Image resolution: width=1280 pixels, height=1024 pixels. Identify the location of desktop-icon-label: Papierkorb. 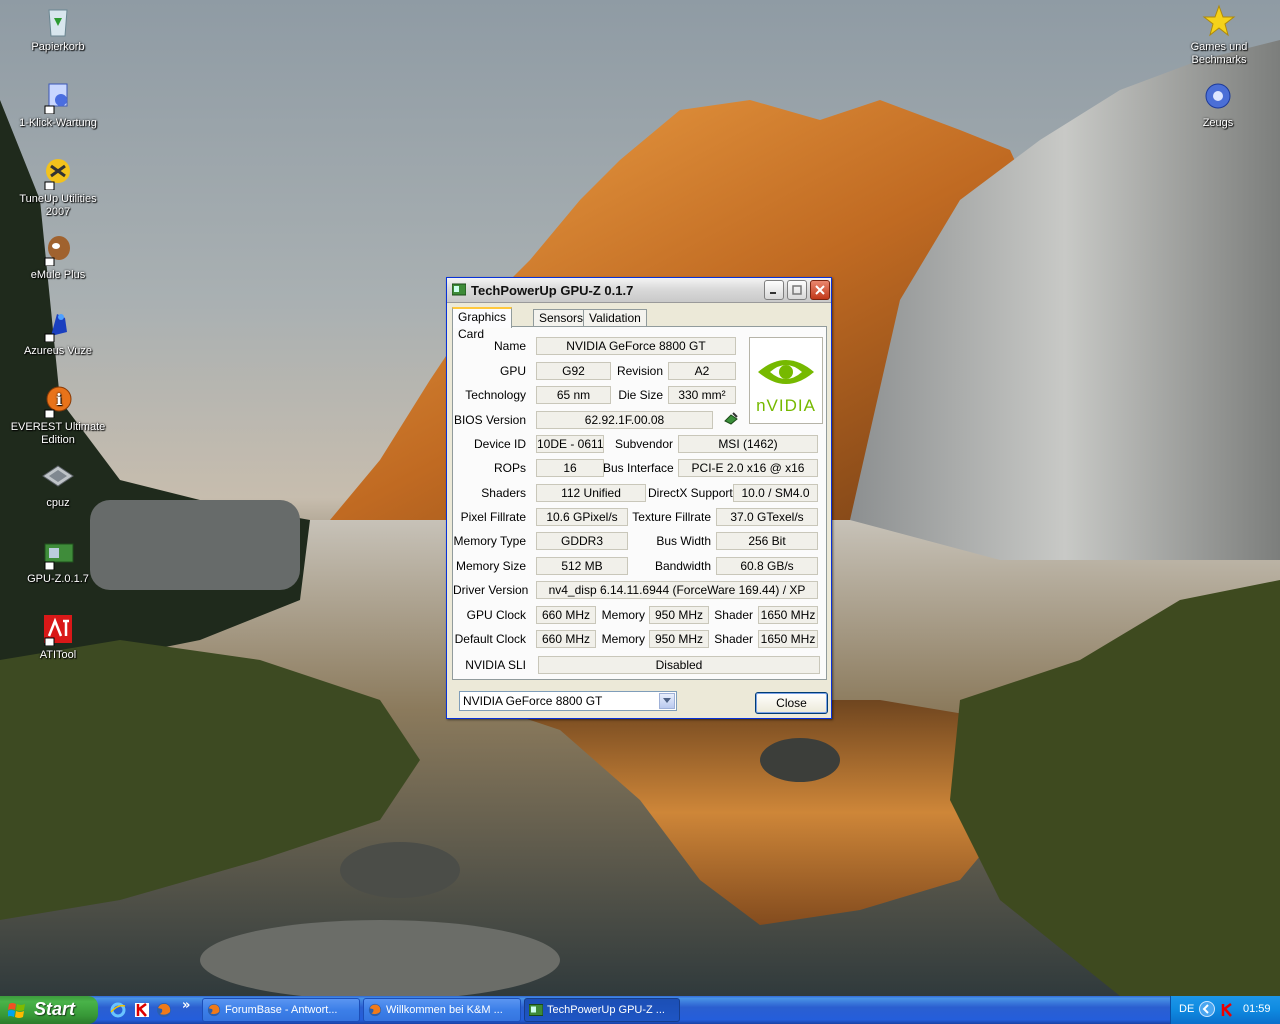
(58, 47).